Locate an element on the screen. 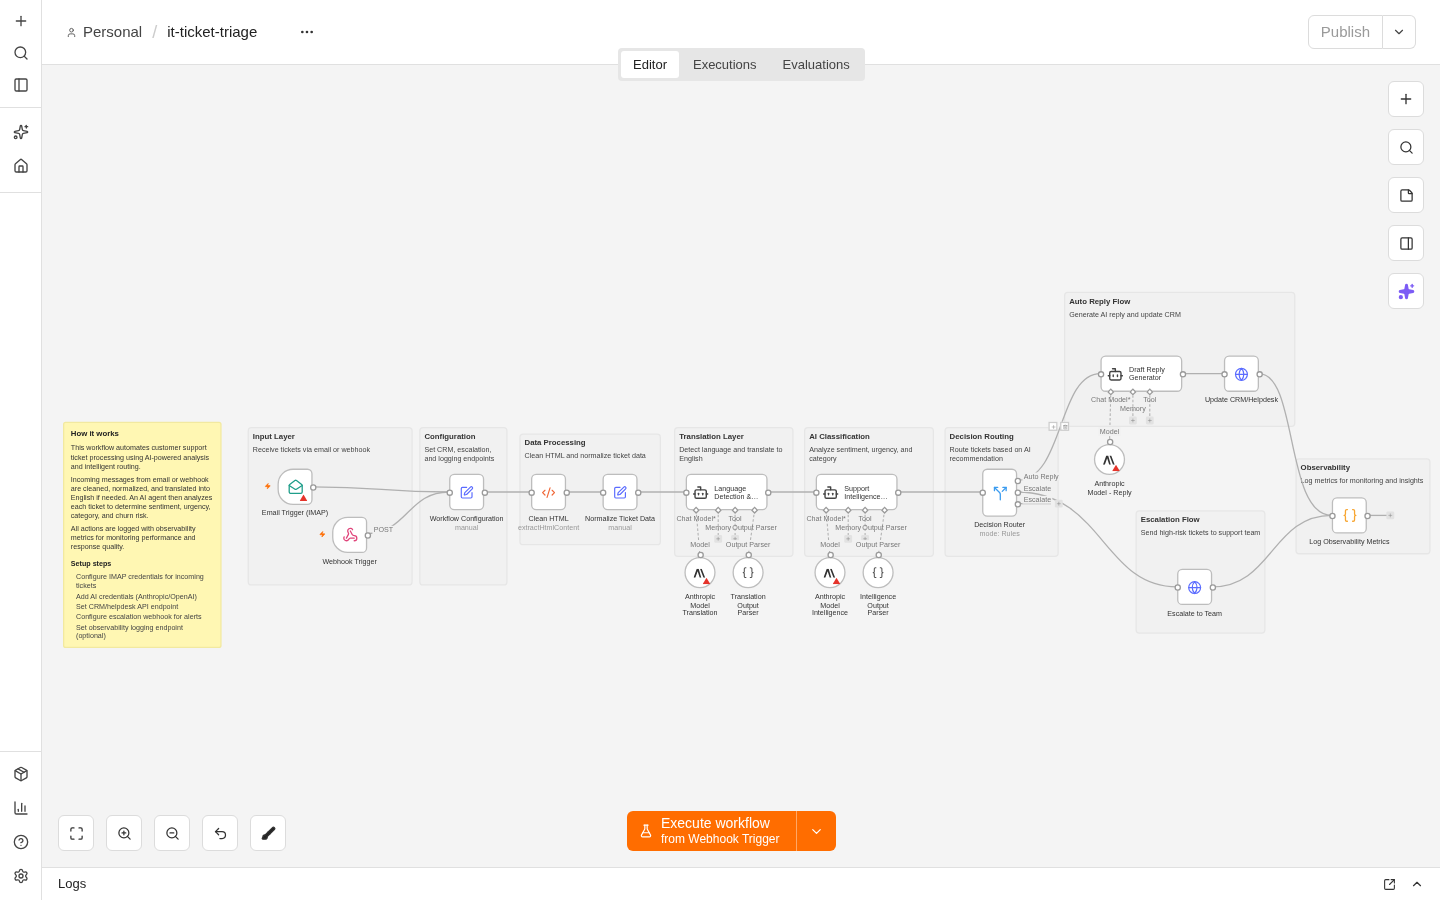  brush-icon is located at coordinates (268, 833).